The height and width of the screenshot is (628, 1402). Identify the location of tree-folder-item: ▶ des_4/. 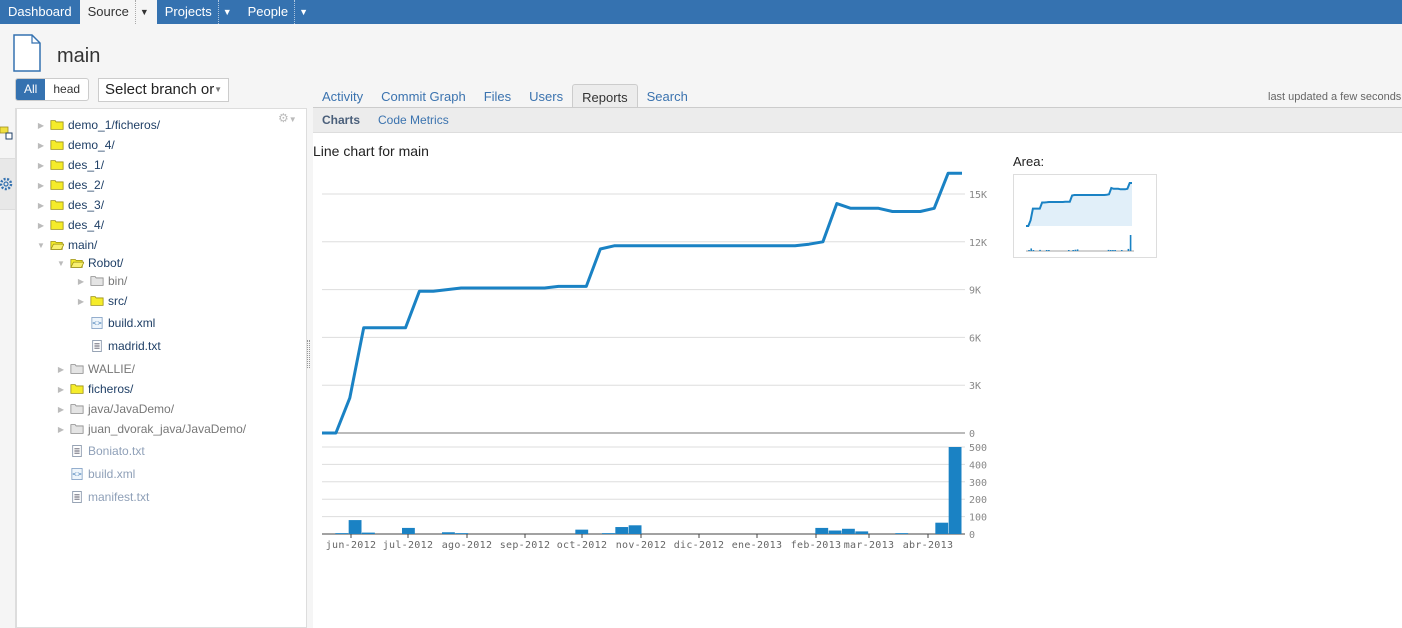
(70, 225).